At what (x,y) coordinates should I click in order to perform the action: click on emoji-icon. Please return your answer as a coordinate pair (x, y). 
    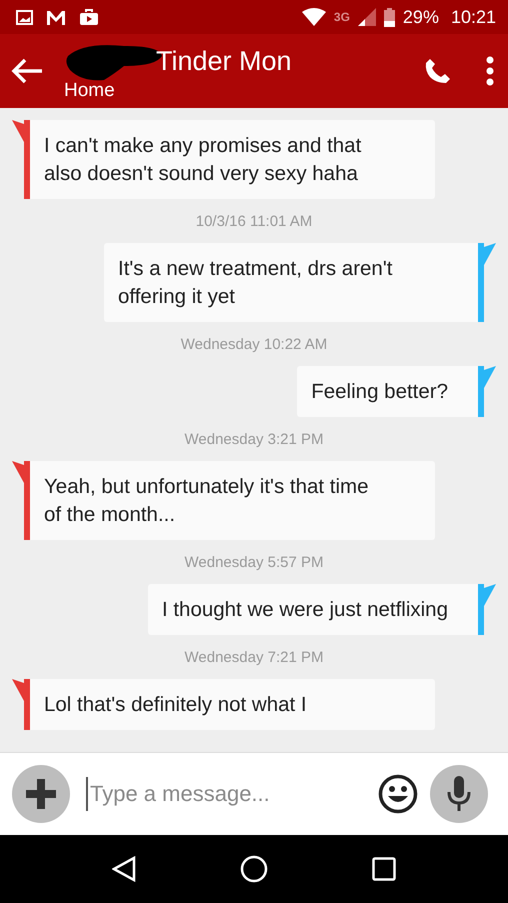
    Looking at the image, I should click on (398, 794).